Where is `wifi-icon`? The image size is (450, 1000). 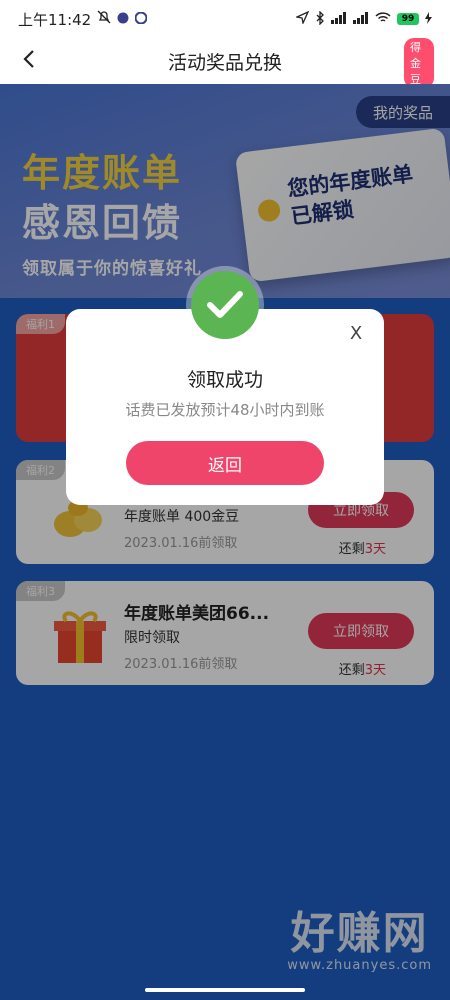
wifi-icon is located at coordinates (383, 19).